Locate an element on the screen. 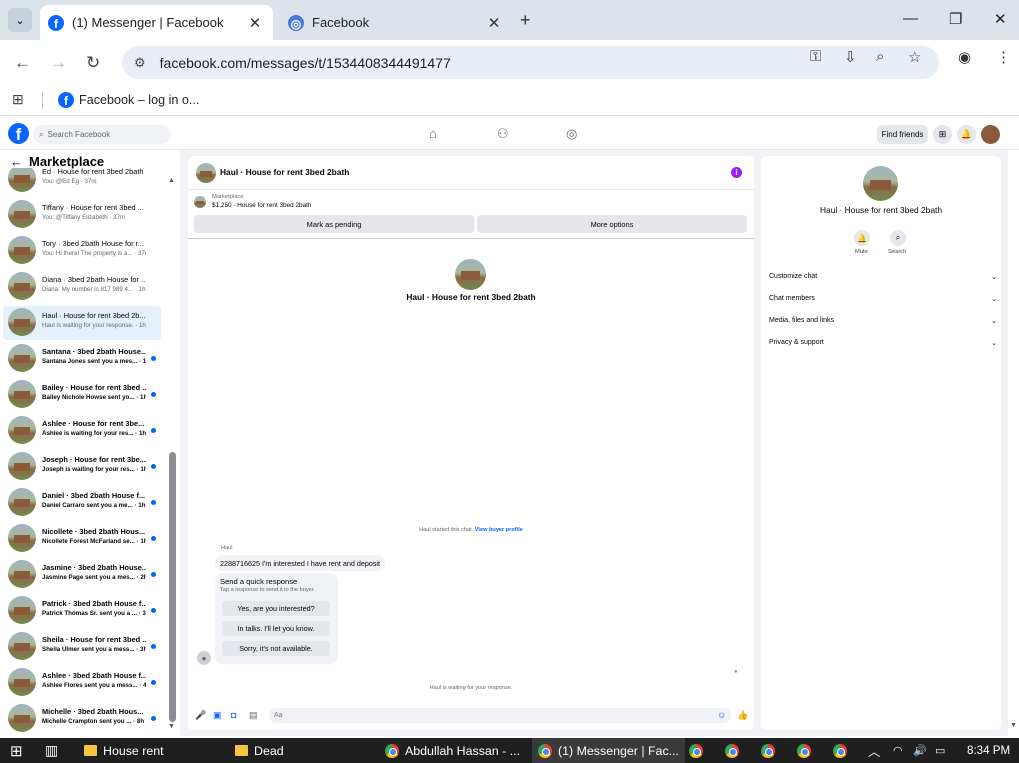  friends-icon: ⚇ is located at coordinates (503, 134).